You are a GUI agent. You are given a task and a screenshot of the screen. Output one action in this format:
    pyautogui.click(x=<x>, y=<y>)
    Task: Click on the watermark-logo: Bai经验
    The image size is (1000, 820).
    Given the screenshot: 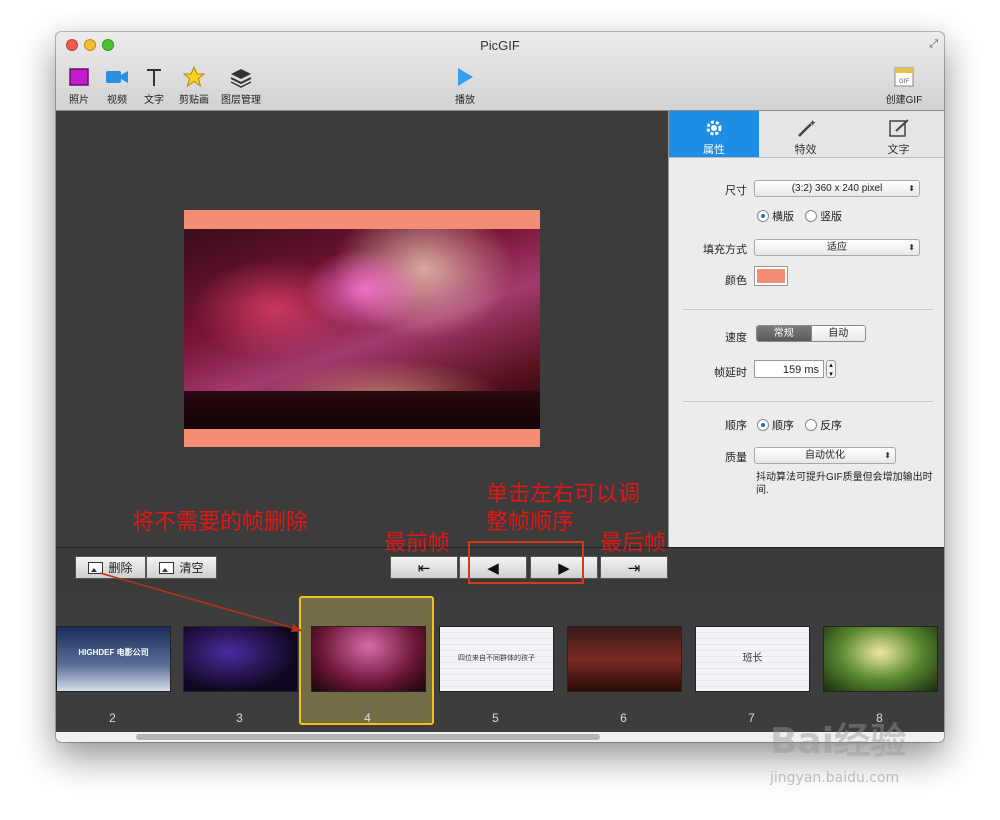 What is the action you would take?
    pyautogui.click(x=838, y=741)
    